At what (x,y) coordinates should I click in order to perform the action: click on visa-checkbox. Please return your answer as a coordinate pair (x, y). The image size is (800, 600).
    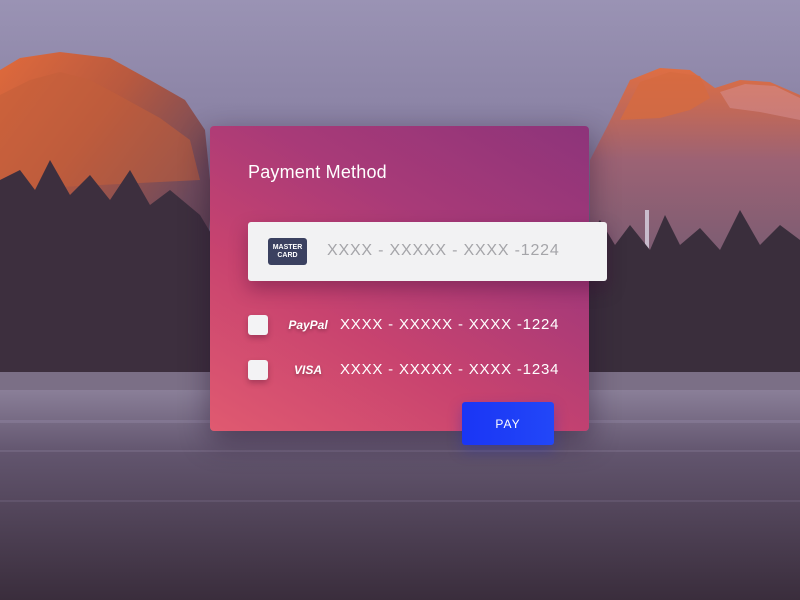
    Looking at the image, I should click on (258, 370).